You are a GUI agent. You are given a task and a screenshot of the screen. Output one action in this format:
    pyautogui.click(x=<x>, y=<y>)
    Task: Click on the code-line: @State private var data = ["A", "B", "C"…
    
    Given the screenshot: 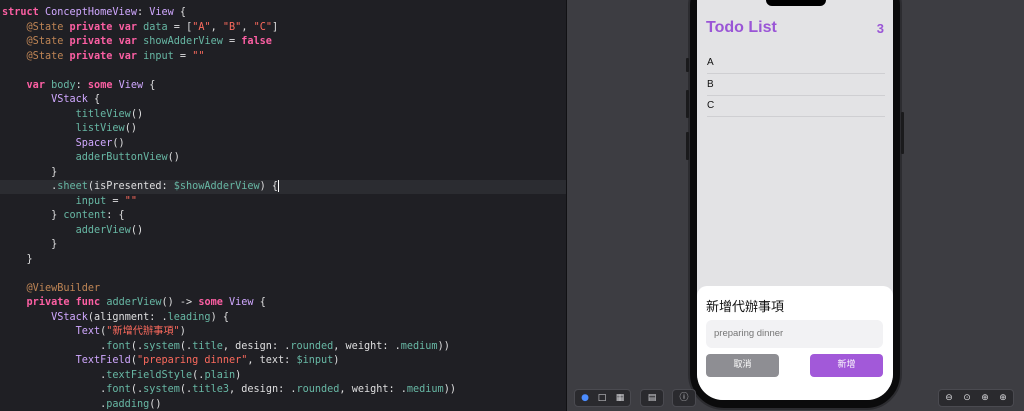 What is the action you would take?
    pyautogui.click(x=140, y=28)
    